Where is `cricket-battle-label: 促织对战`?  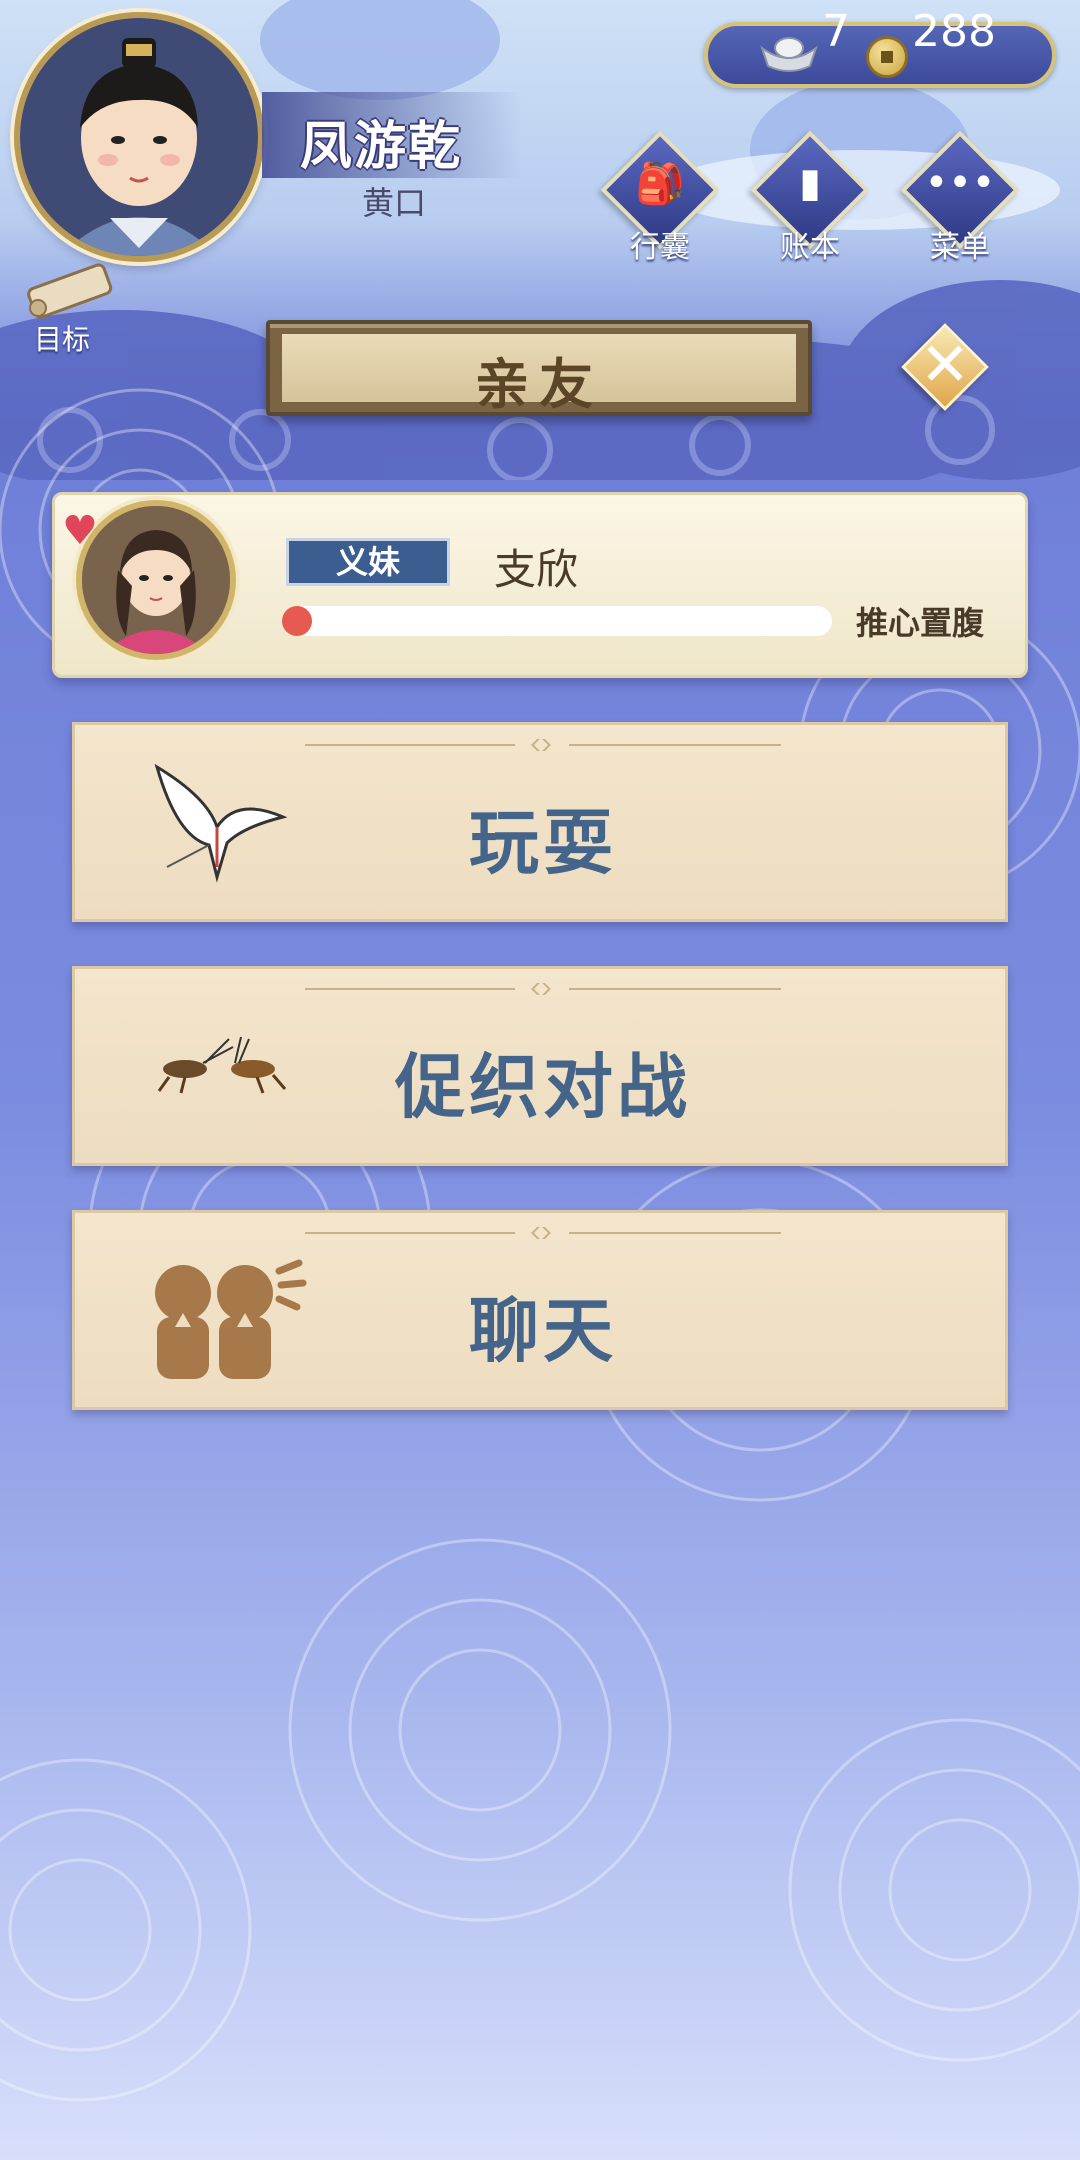
cricket-battle-label: 促织对战 is located at coordinates (543, 1087).